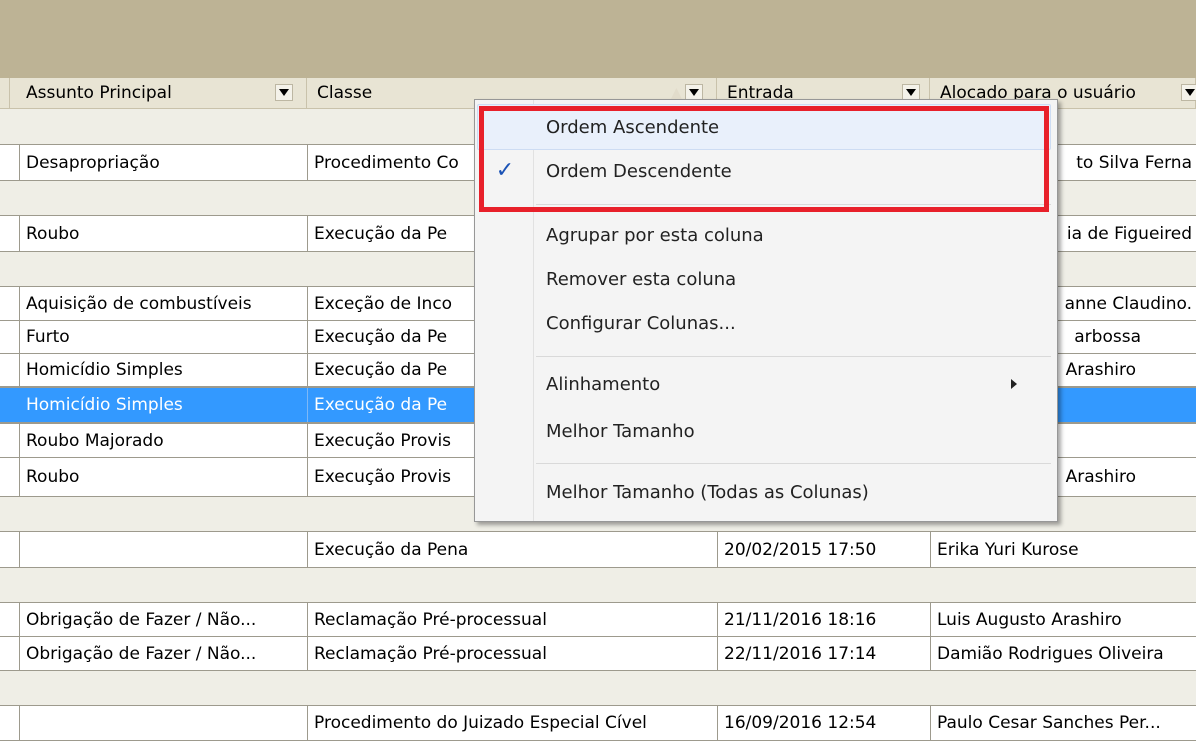  What do you see at coordinates (163, 549) in the screenshot?
I see `cell-assunto` at bounding box center [163, 549].